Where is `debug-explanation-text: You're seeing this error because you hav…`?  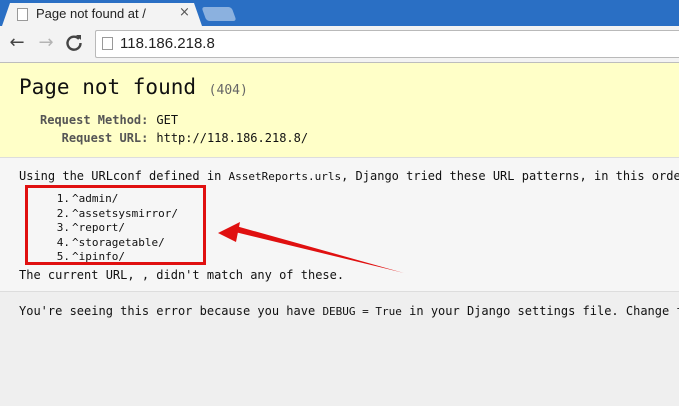 debug-explanation-text: You're seeing this error because you hav… is located at coordinates (349, 311).